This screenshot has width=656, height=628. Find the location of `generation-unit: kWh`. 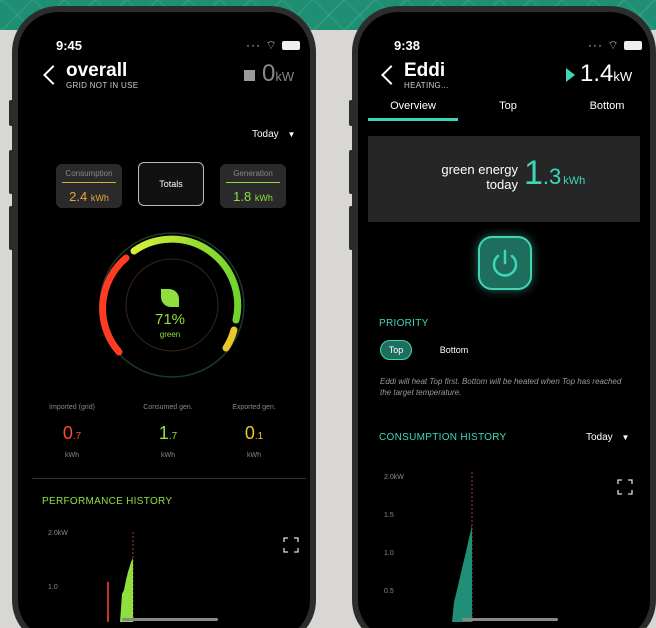

generation-unit: kWh is located at coordinates (263, 198).